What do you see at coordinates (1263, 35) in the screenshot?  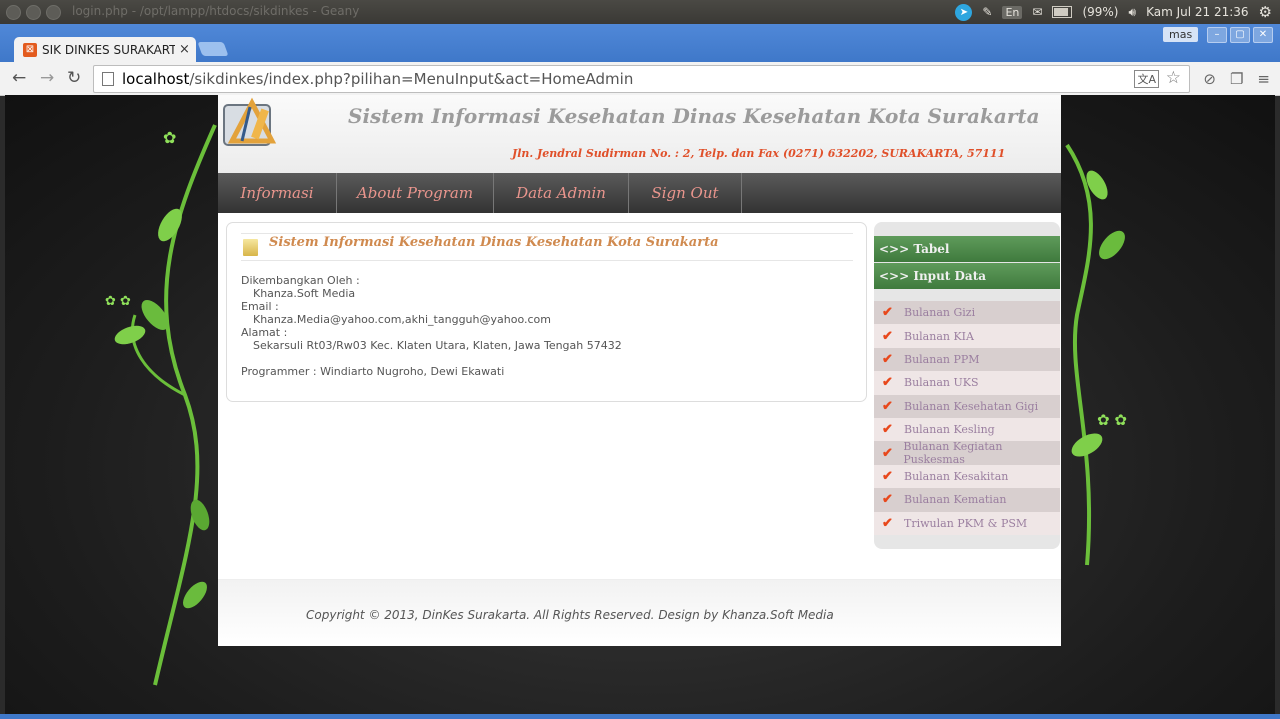 I see `close-icon: ✕` at bounding box center [1263, 35].